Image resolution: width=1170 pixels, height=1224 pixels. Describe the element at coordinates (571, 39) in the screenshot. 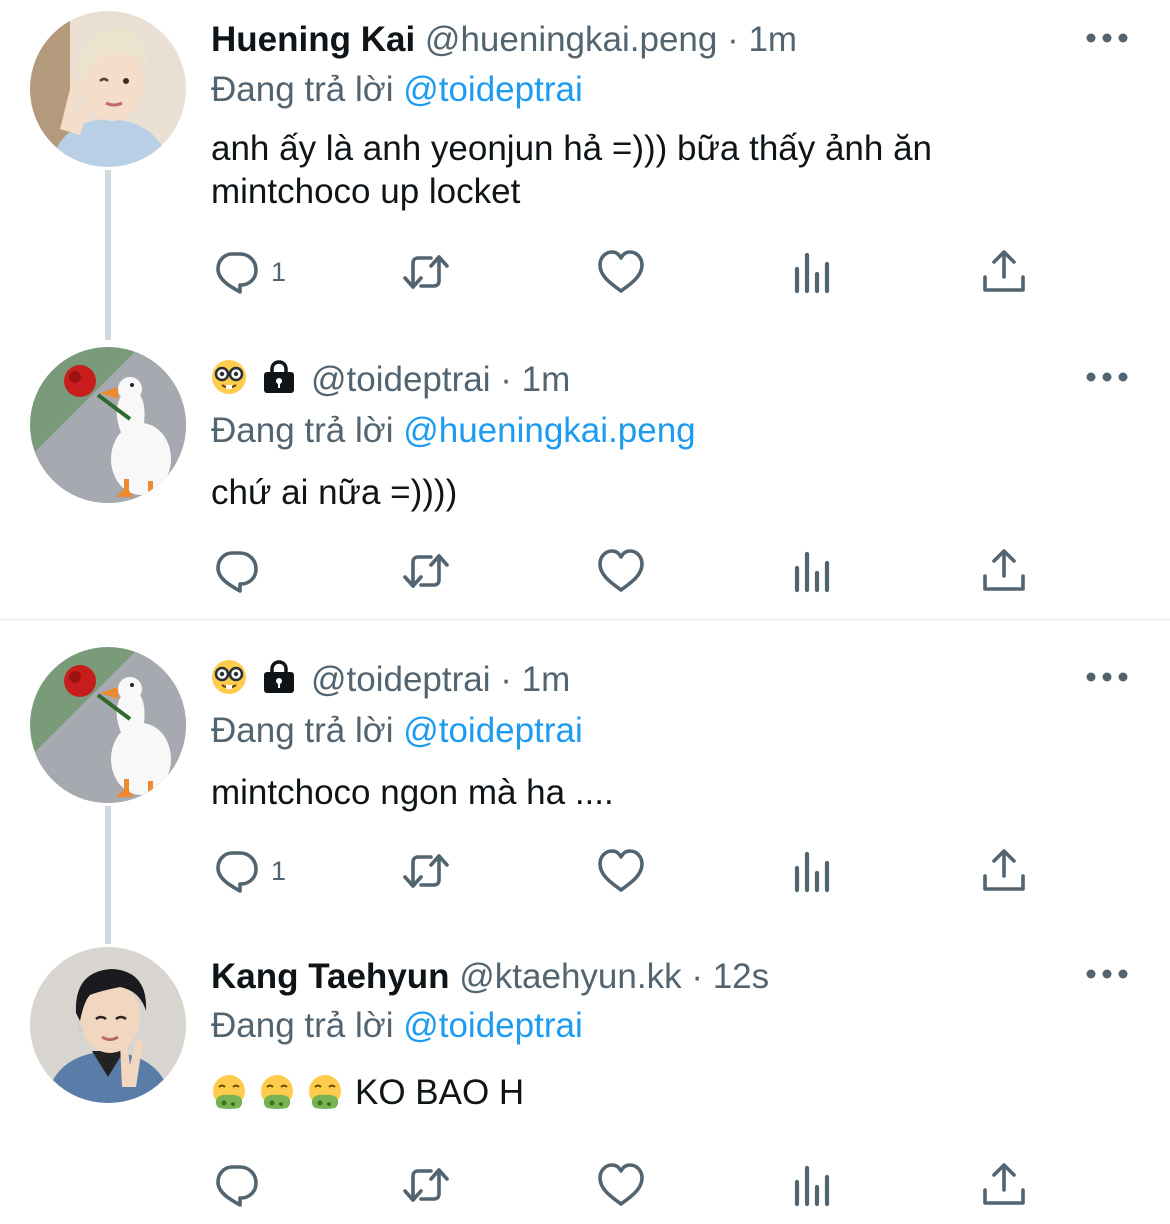

I see `handle: @hueningkai.peng` at that location.